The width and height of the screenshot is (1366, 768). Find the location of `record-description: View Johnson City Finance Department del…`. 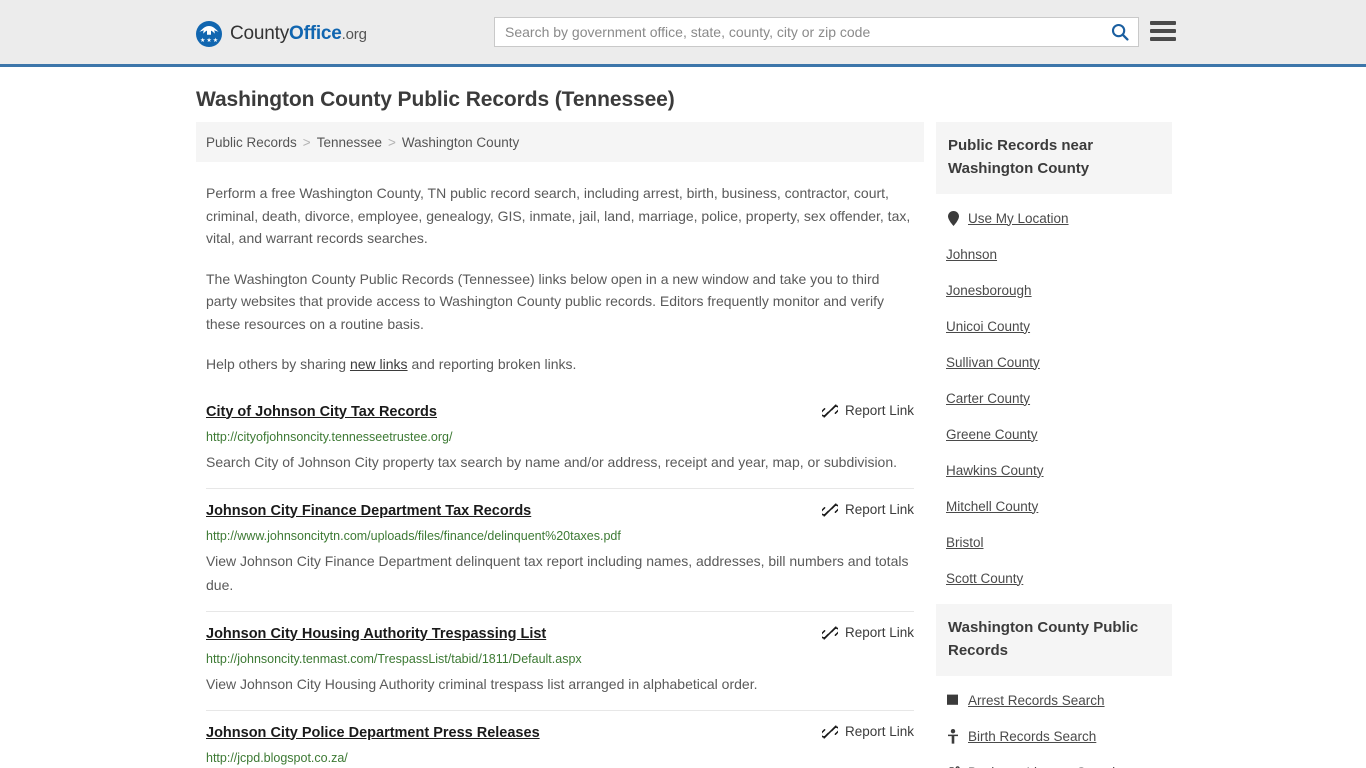

record-description: View Johnson City Finance Department del… is located at coordinates (557, 572).